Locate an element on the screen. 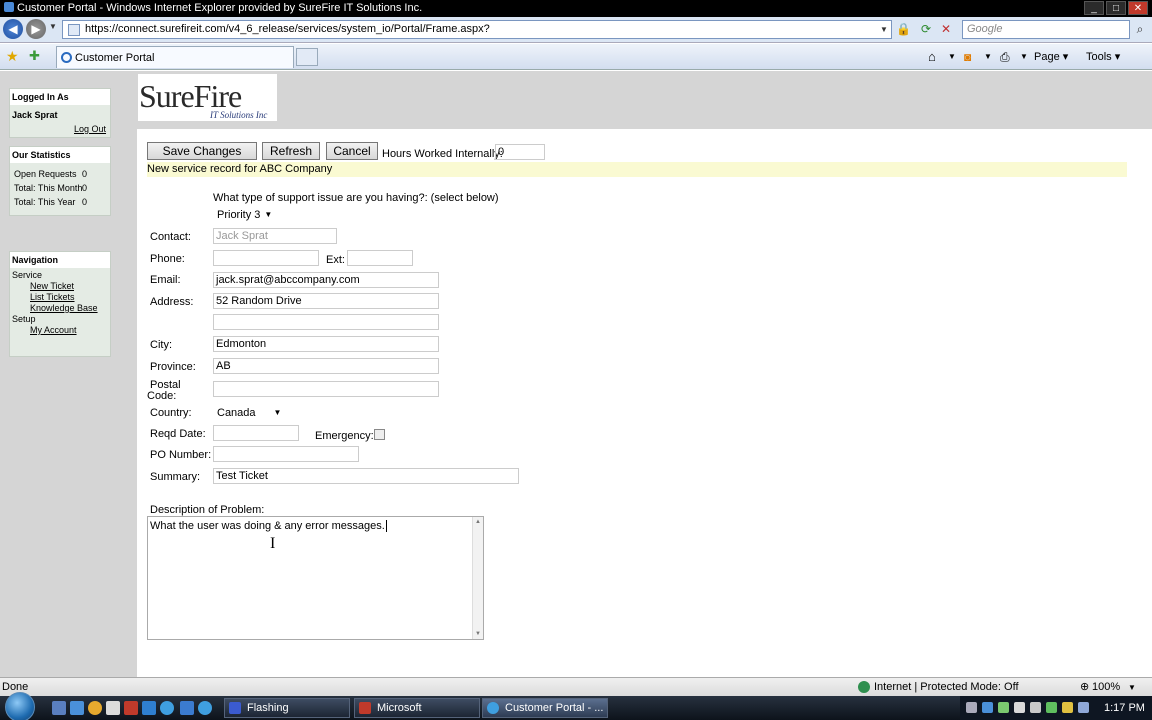 The height and width of the screenshot is (720, 1152). cancel-button: Cancel is located at coordinates (352, 151).